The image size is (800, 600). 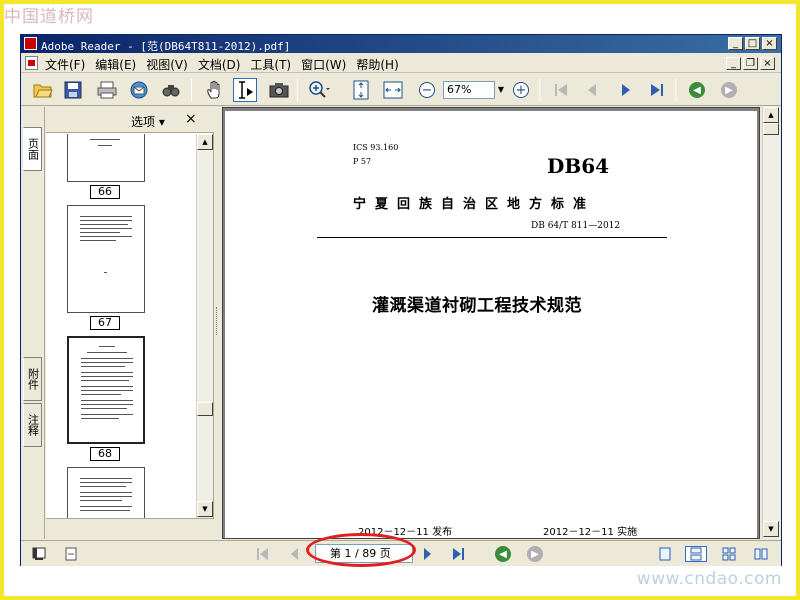 I want to click on panel-footer, so click(x=130, y=528).